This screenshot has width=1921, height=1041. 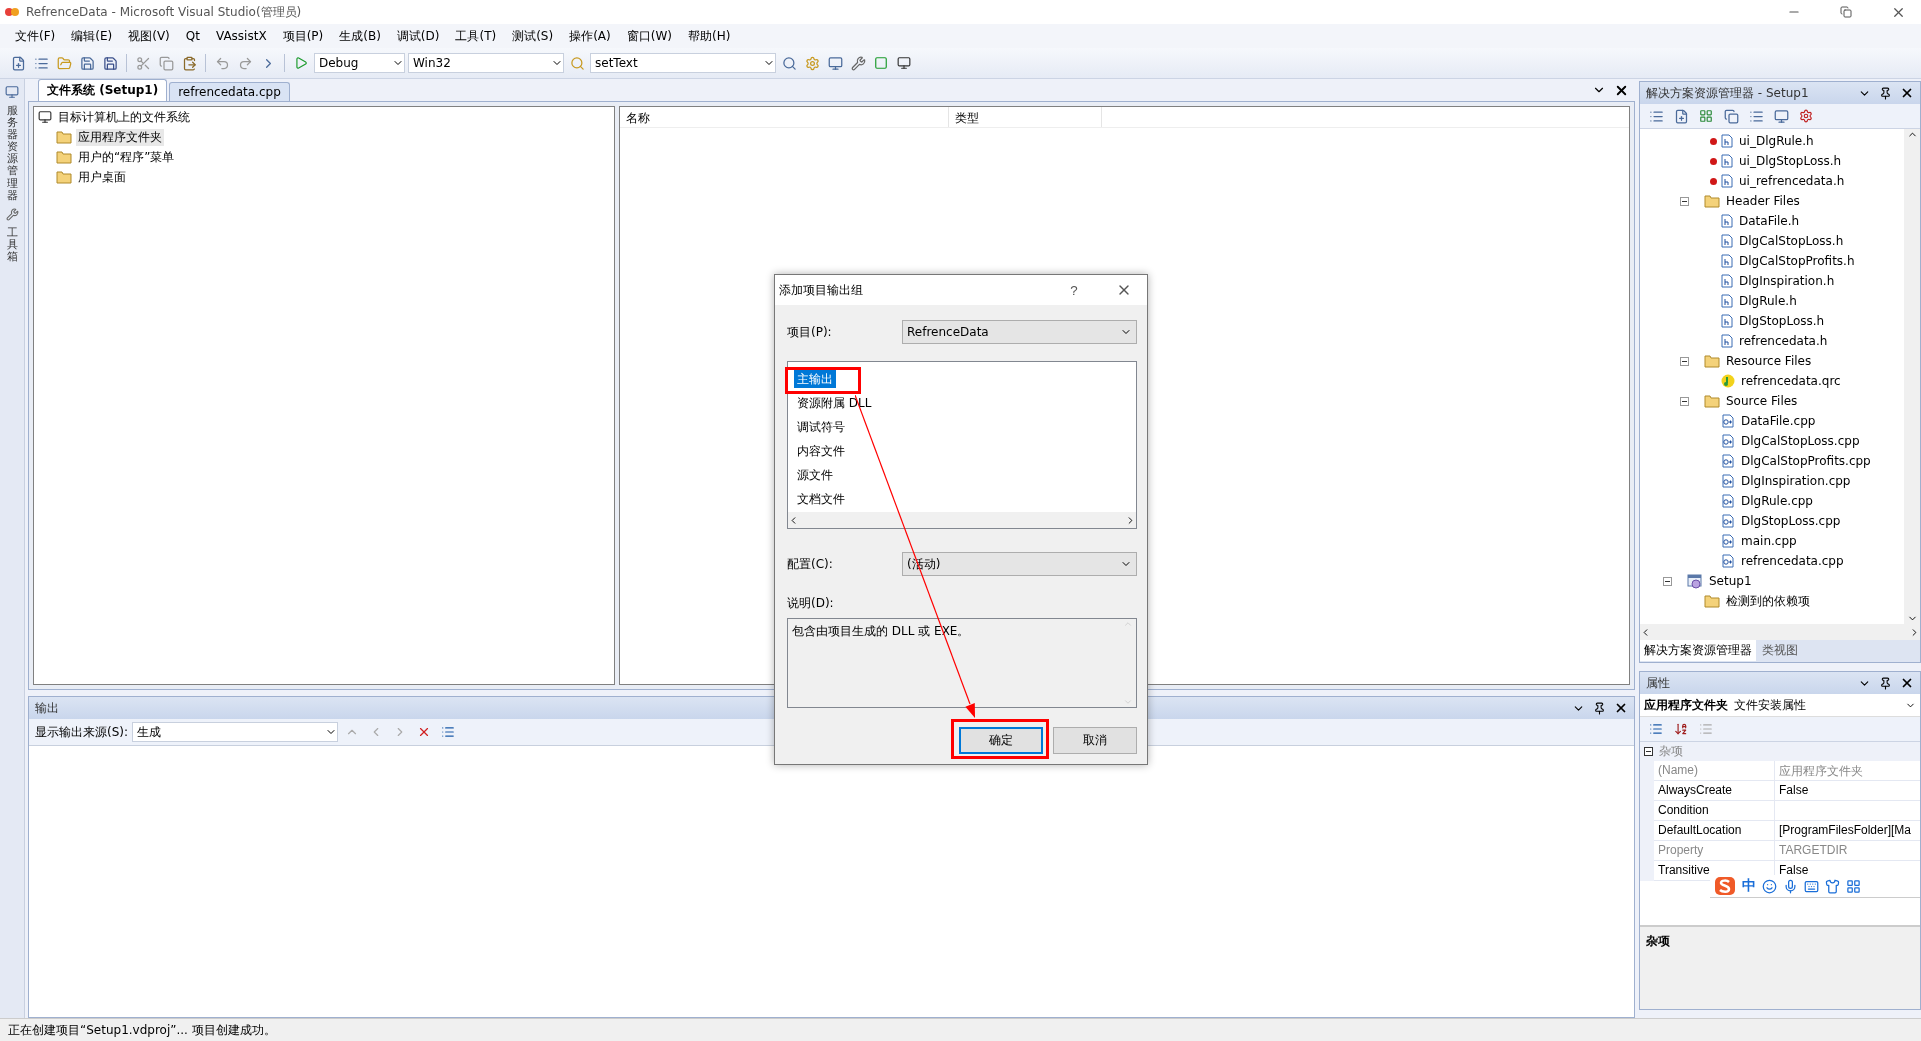 What do you see at coordinates (809, 332) in the screenshot?
I see `field-label: 项目(P):` at bounding box center [809, 332].